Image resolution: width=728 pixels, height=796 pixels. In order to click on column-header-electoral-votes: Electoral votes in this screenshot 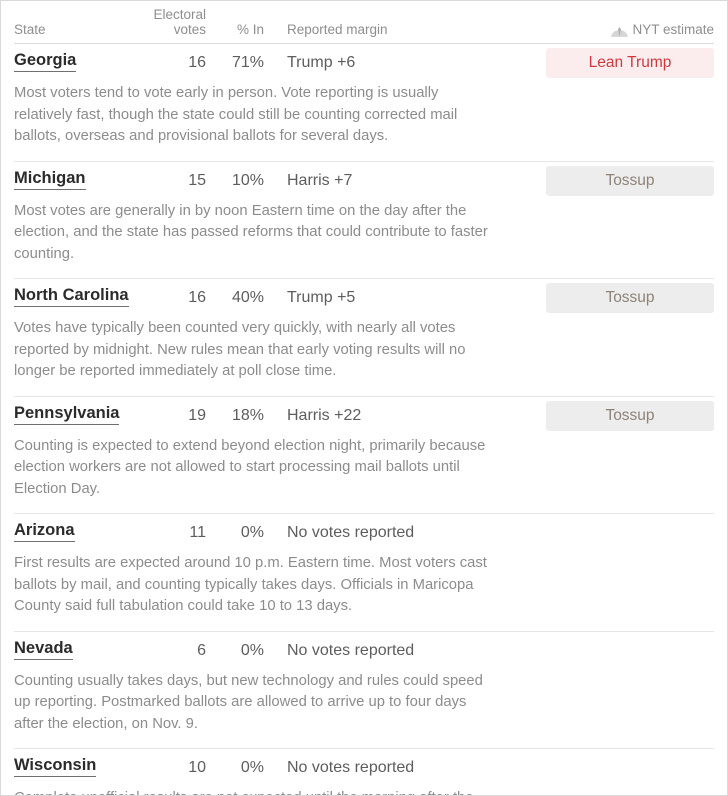, I will do `click(171, 22)`.